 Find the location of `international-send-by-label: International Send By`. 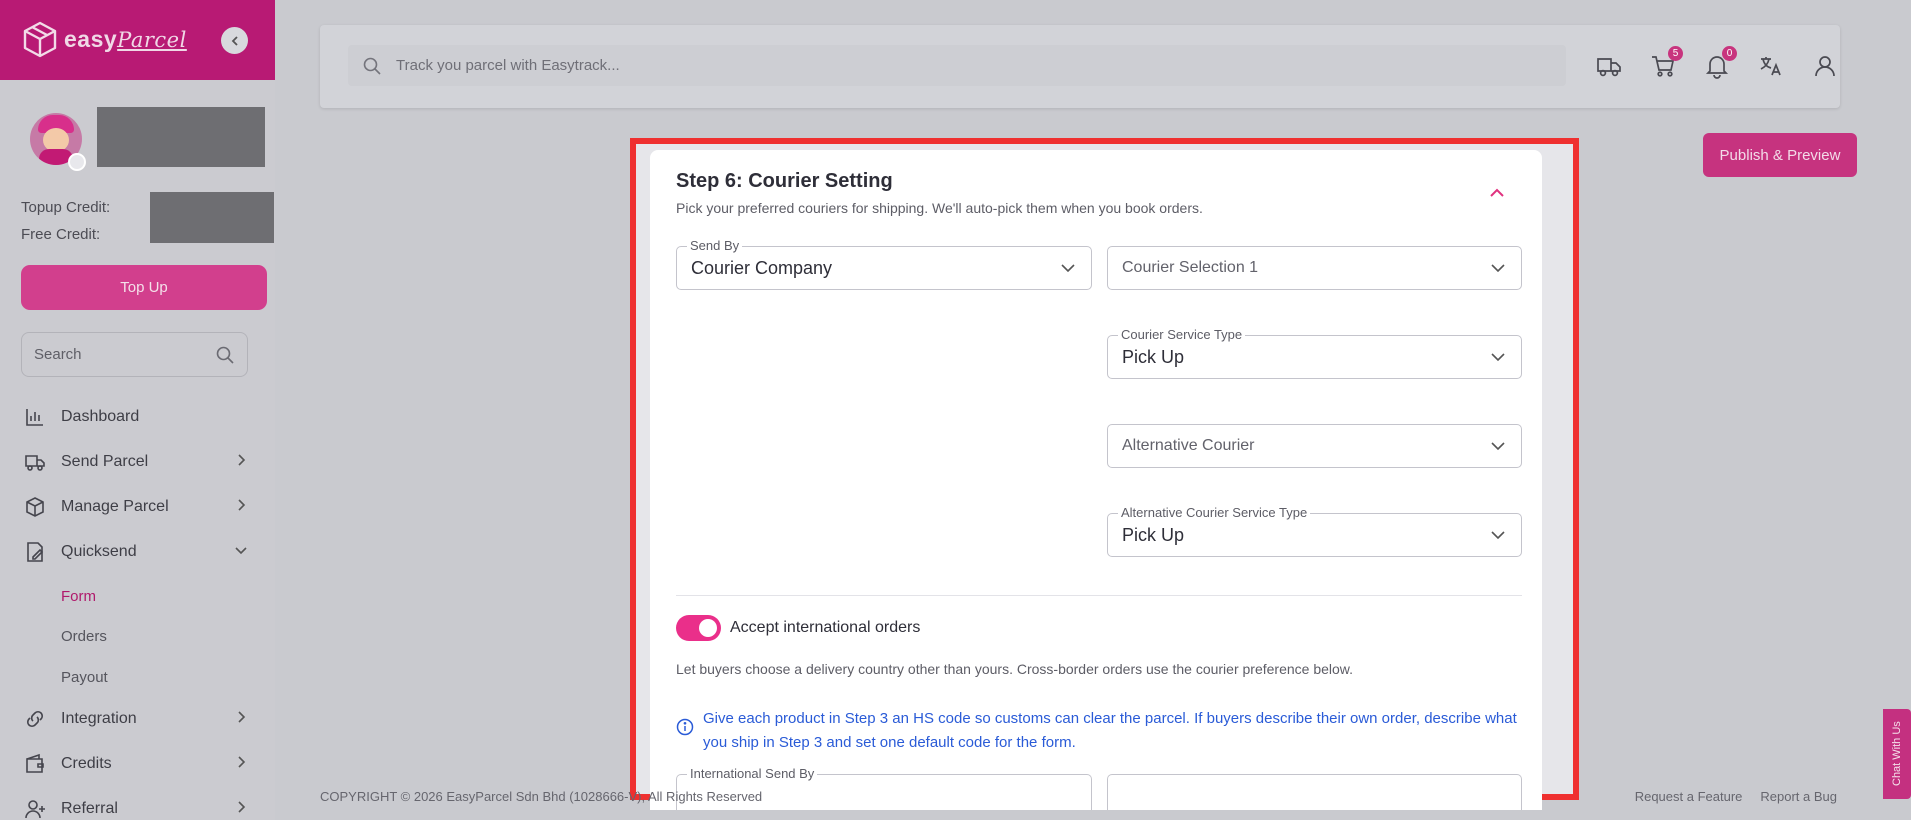

international-send-by-label: International Send By is located at coordinates (752, 773).